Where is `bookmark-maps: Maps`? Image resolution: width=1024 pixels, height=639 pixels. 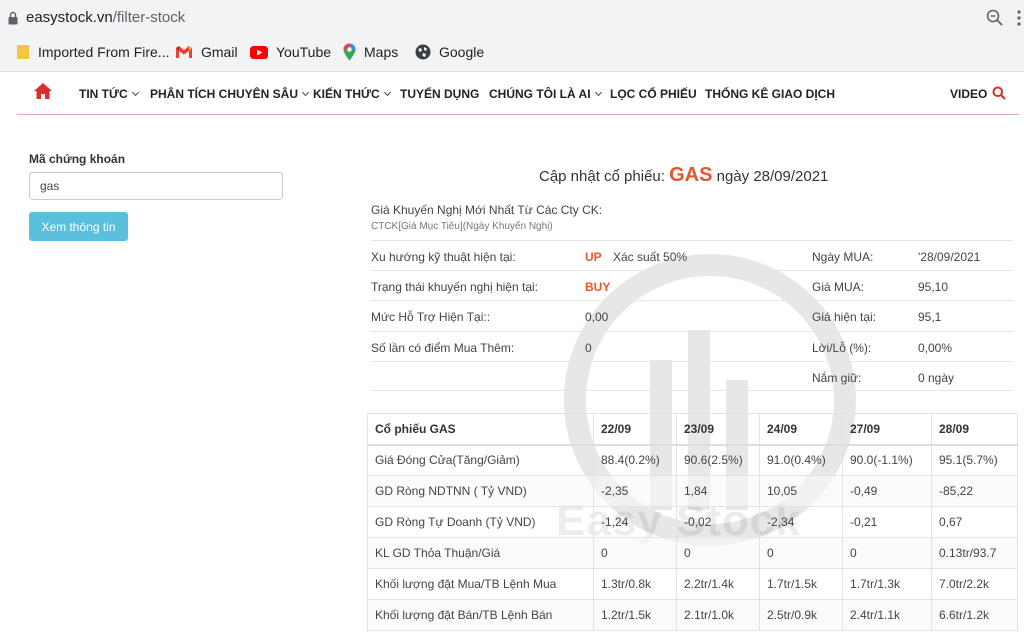 bookmark-maps: Maps is located at coordinates (370, 52).